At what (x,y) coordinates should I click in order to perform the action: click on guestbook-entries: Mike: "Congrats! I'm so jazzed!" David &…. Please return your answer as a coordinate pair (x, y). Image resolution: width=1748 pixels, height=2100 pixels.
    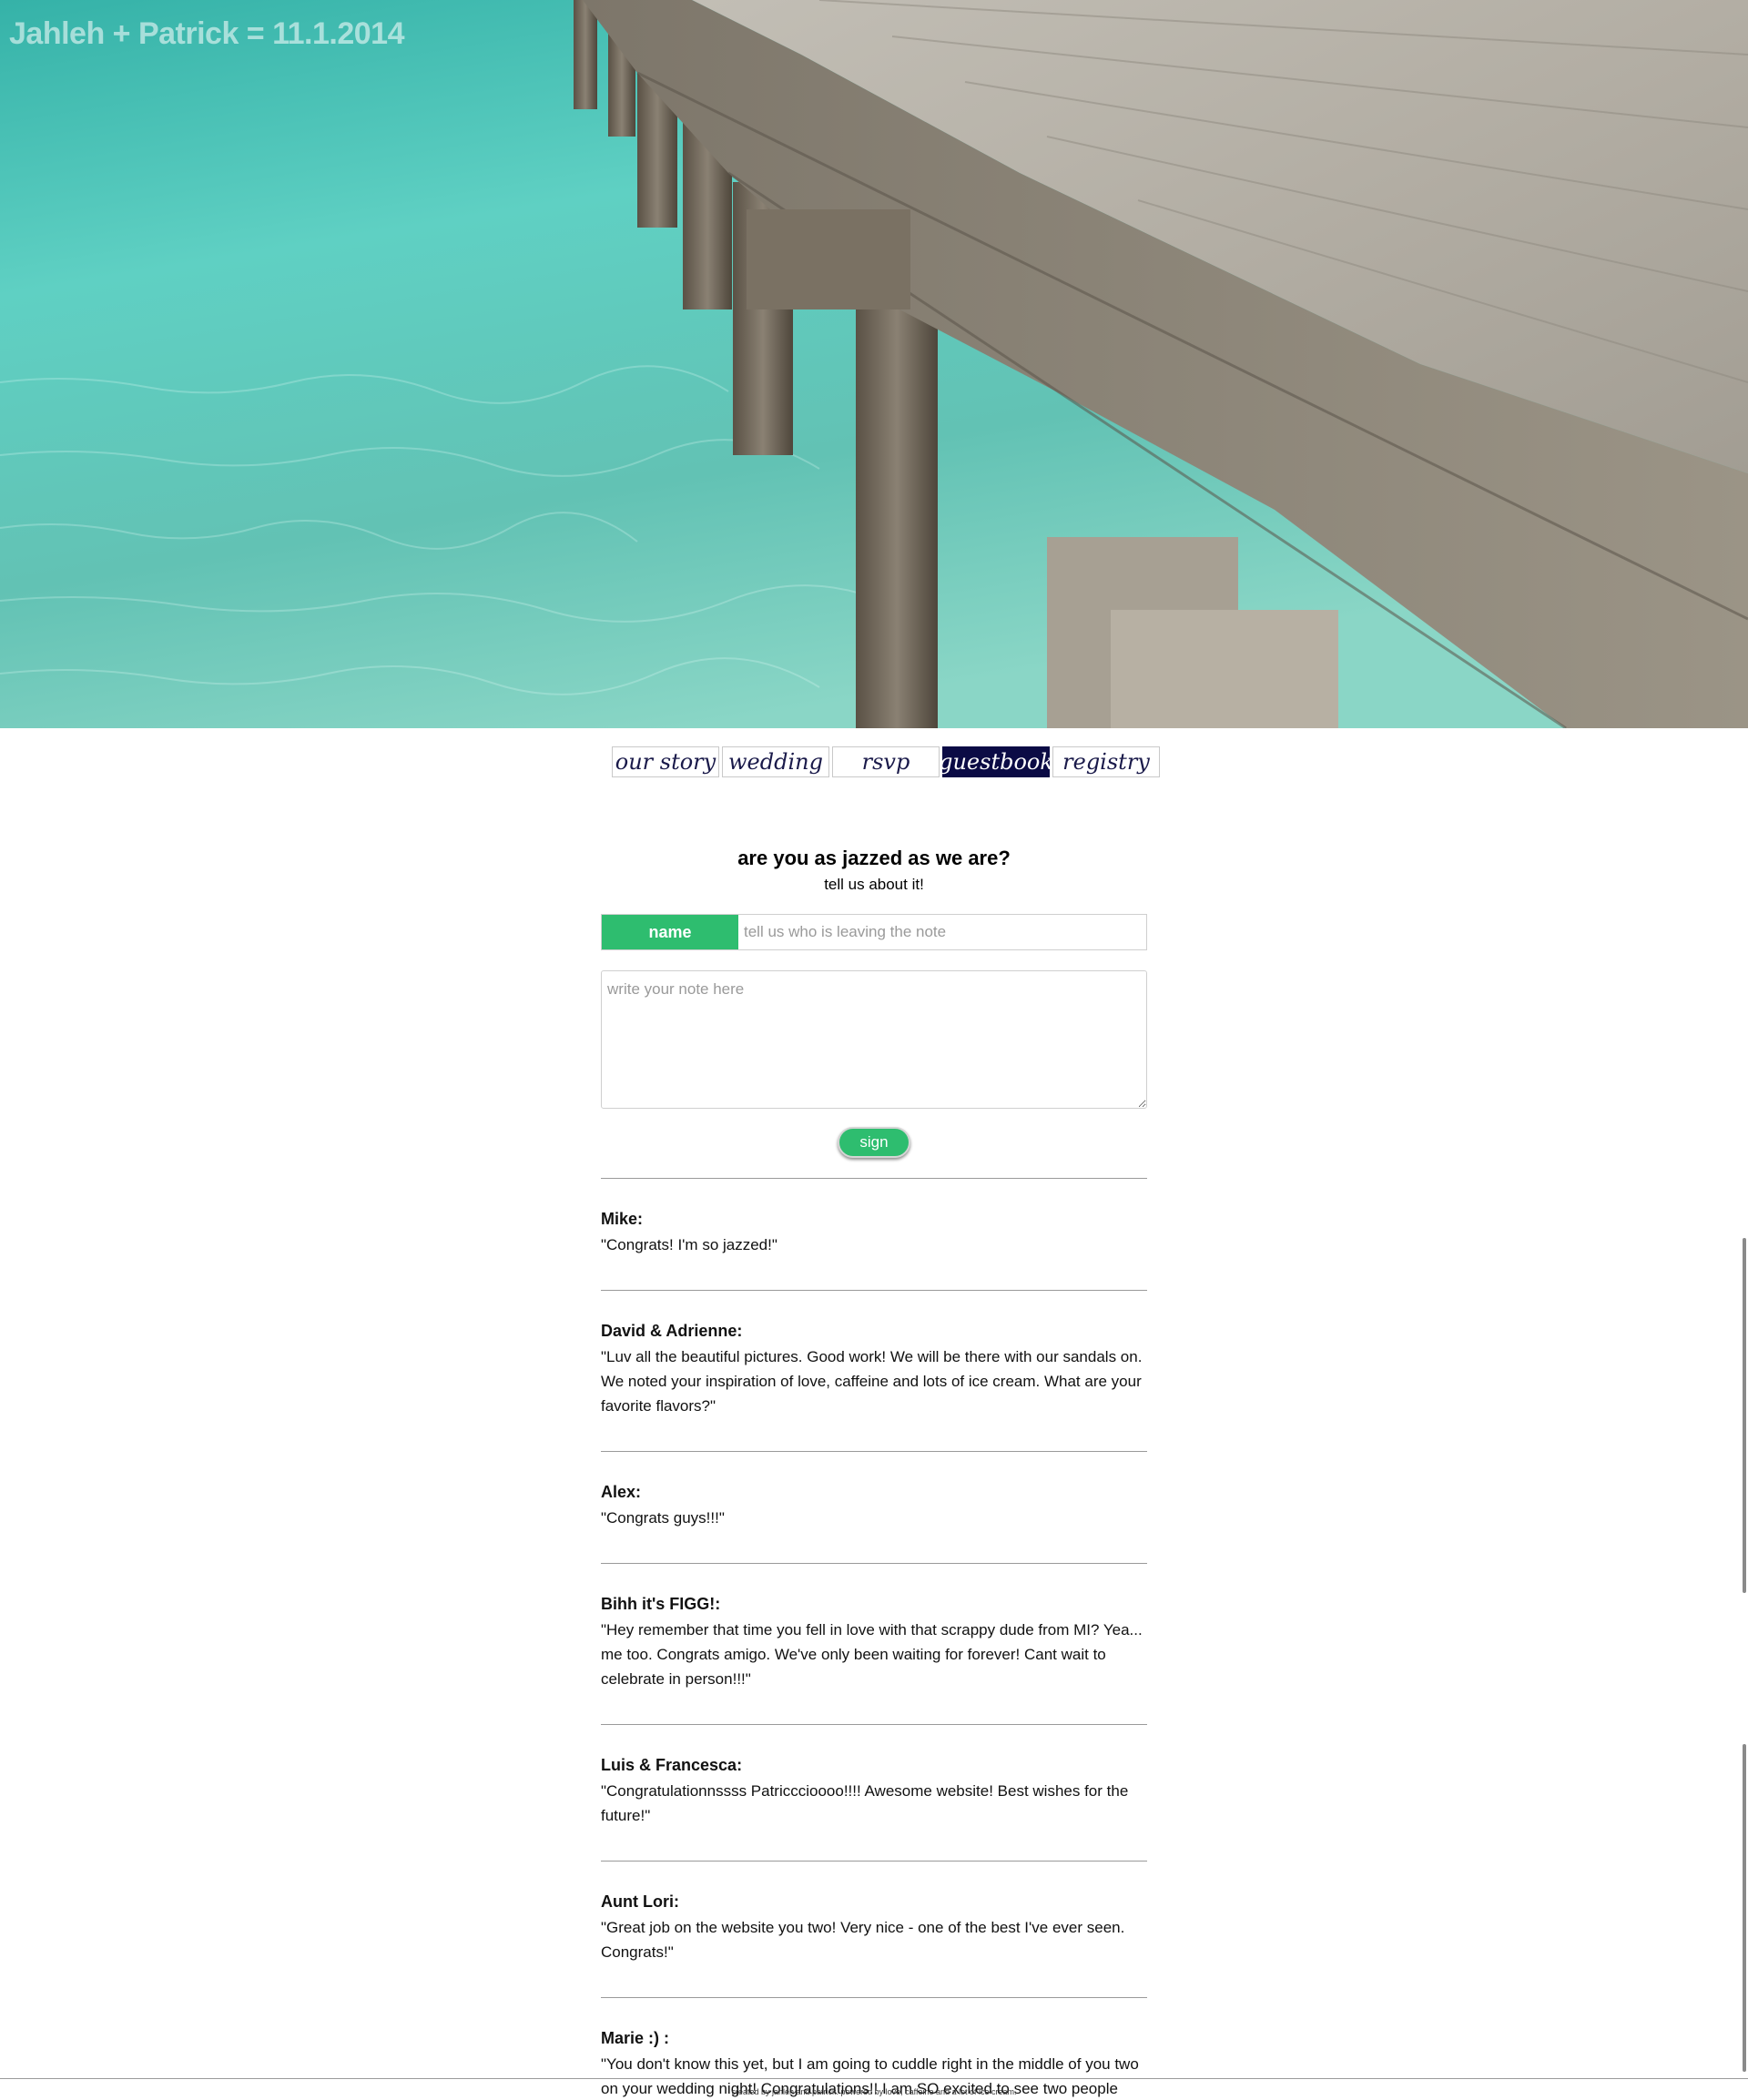
    Looking at the image, I should click on (874, 1639).